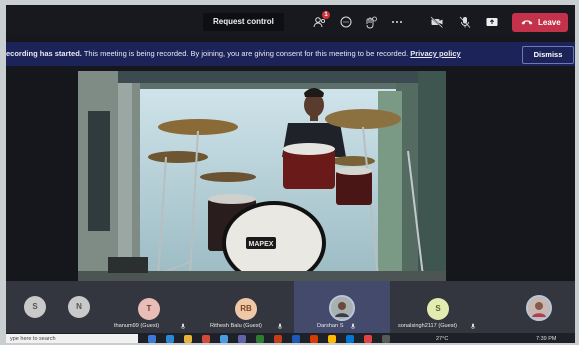 This screenshot has height=345, width=579. I want to click on leave-button: Leave, so click(540, 22).